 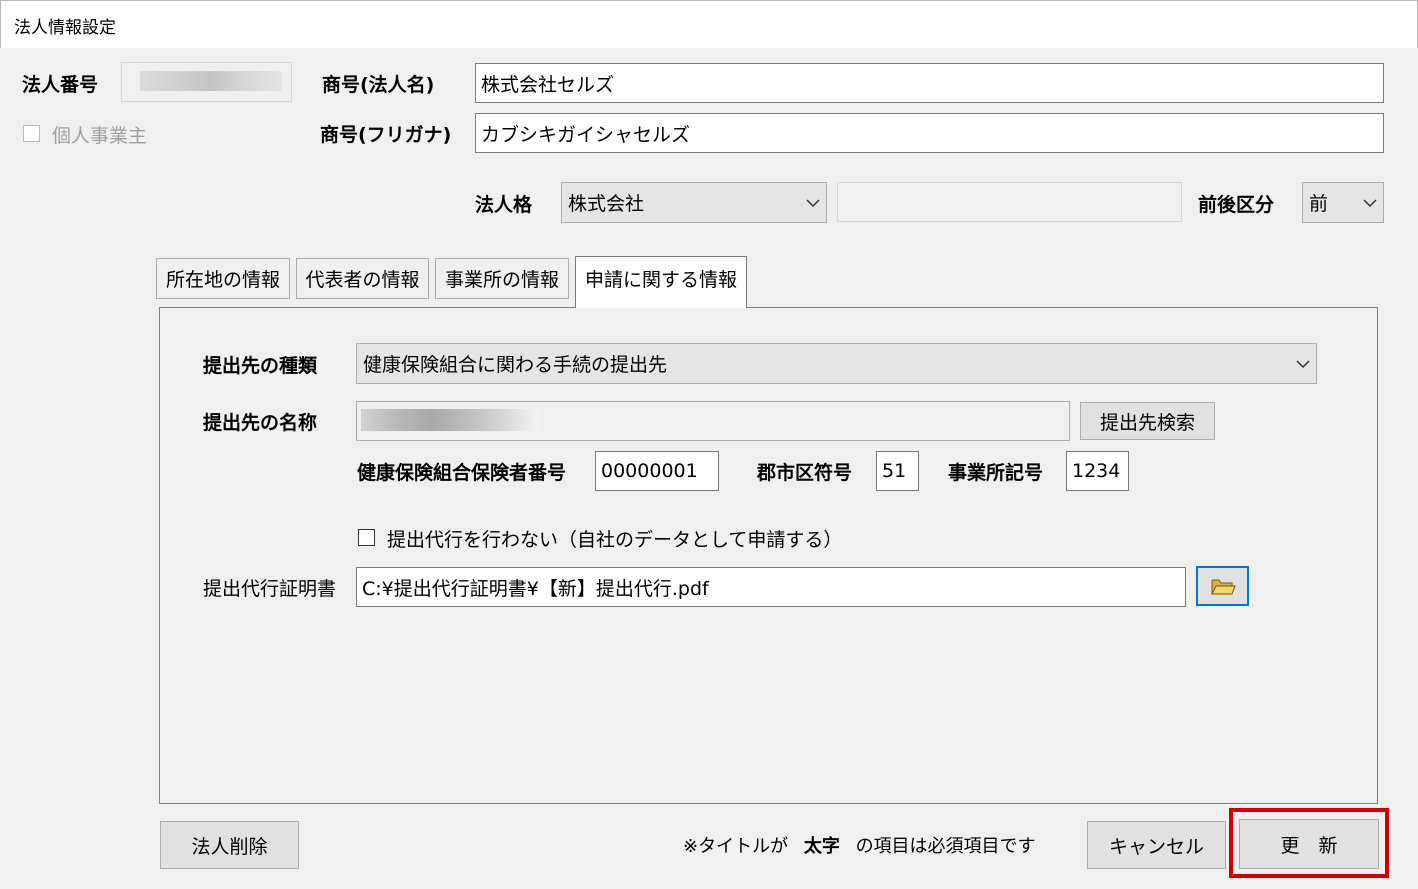 I want to click on corp-type-select: 株式会社, so click(x=694, y=202).